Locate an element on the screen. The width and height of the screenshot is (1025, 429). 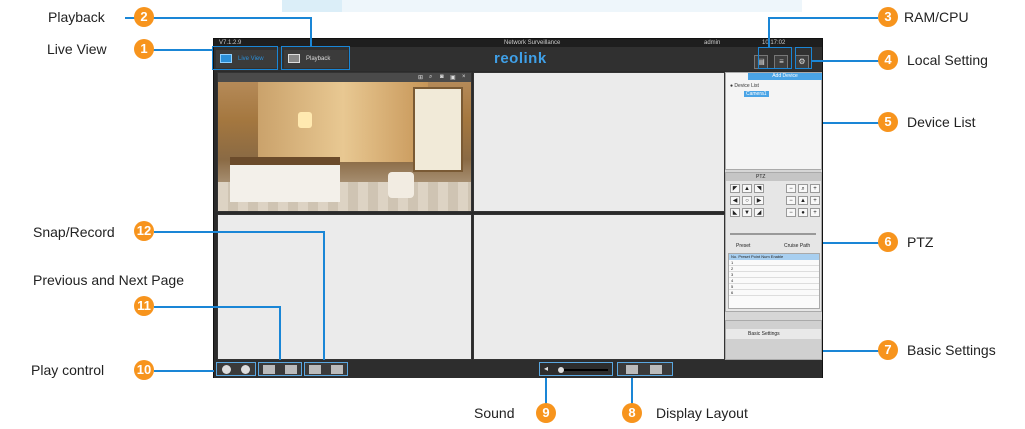
callout-label-7: Basic Settings is located at coordinates (951, 350).